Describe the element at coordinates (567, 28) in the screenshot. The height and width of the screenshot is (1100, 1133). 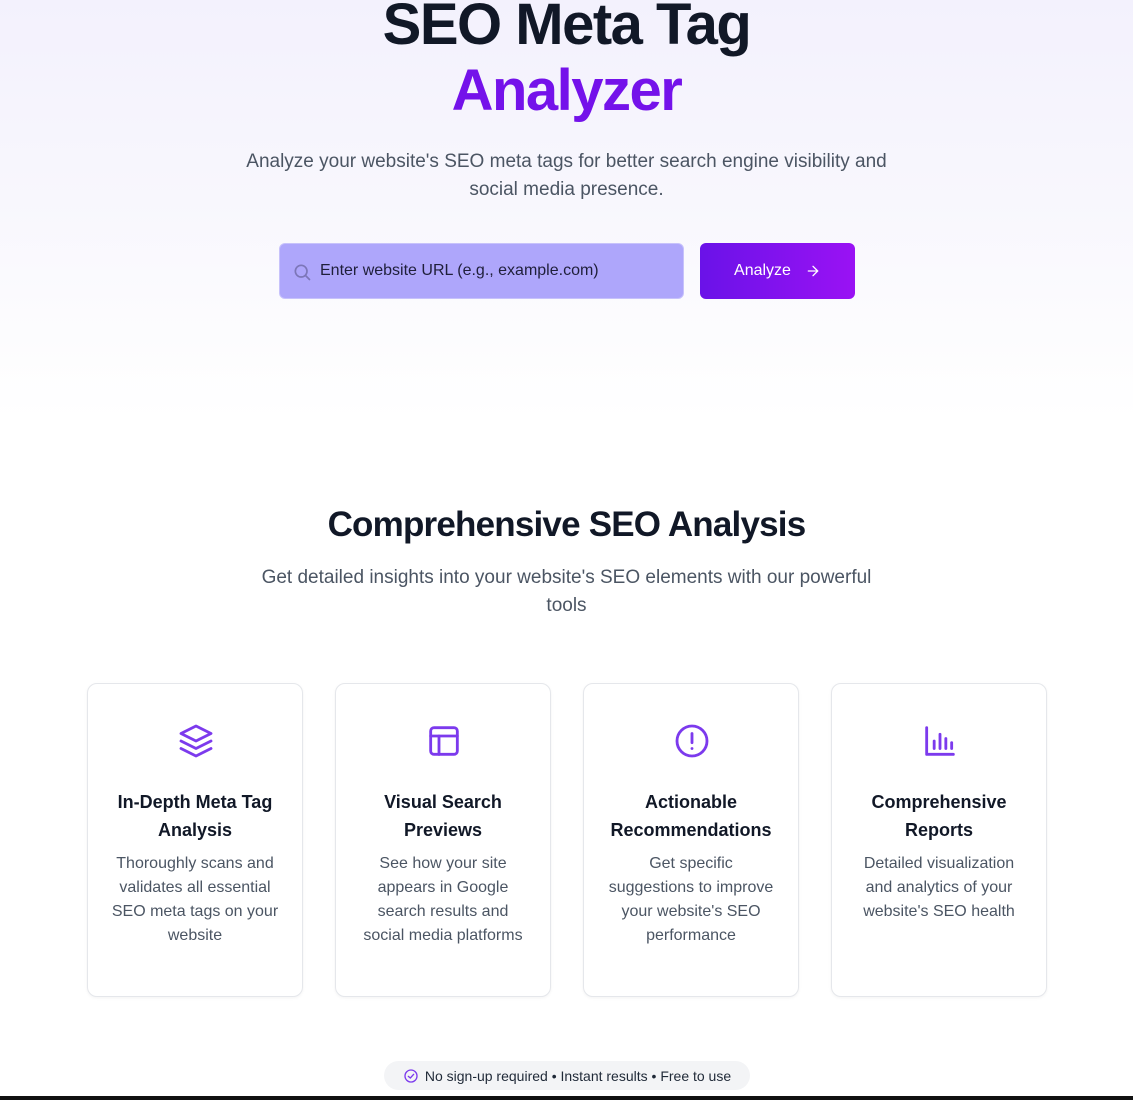
I see `title-line-1: SEO Meta Tag` at that location.